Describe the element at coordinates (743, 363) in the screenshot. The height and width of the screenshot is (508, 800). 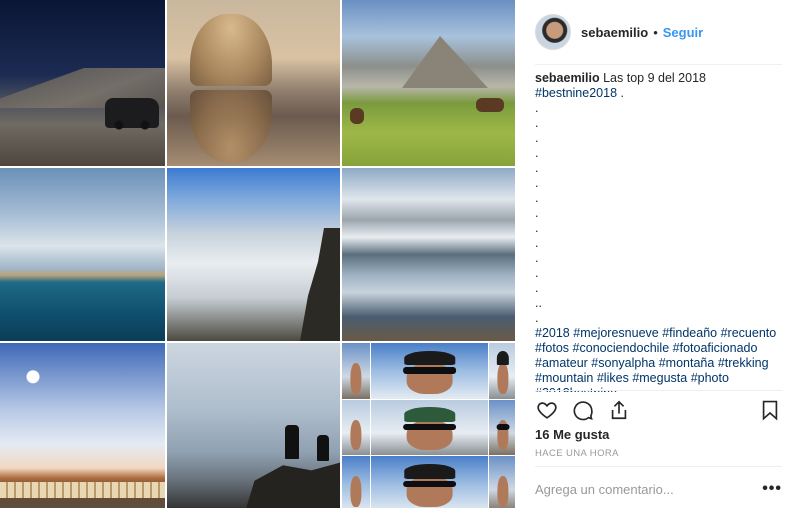
I see `hashtag-link: #trekking` at that location.